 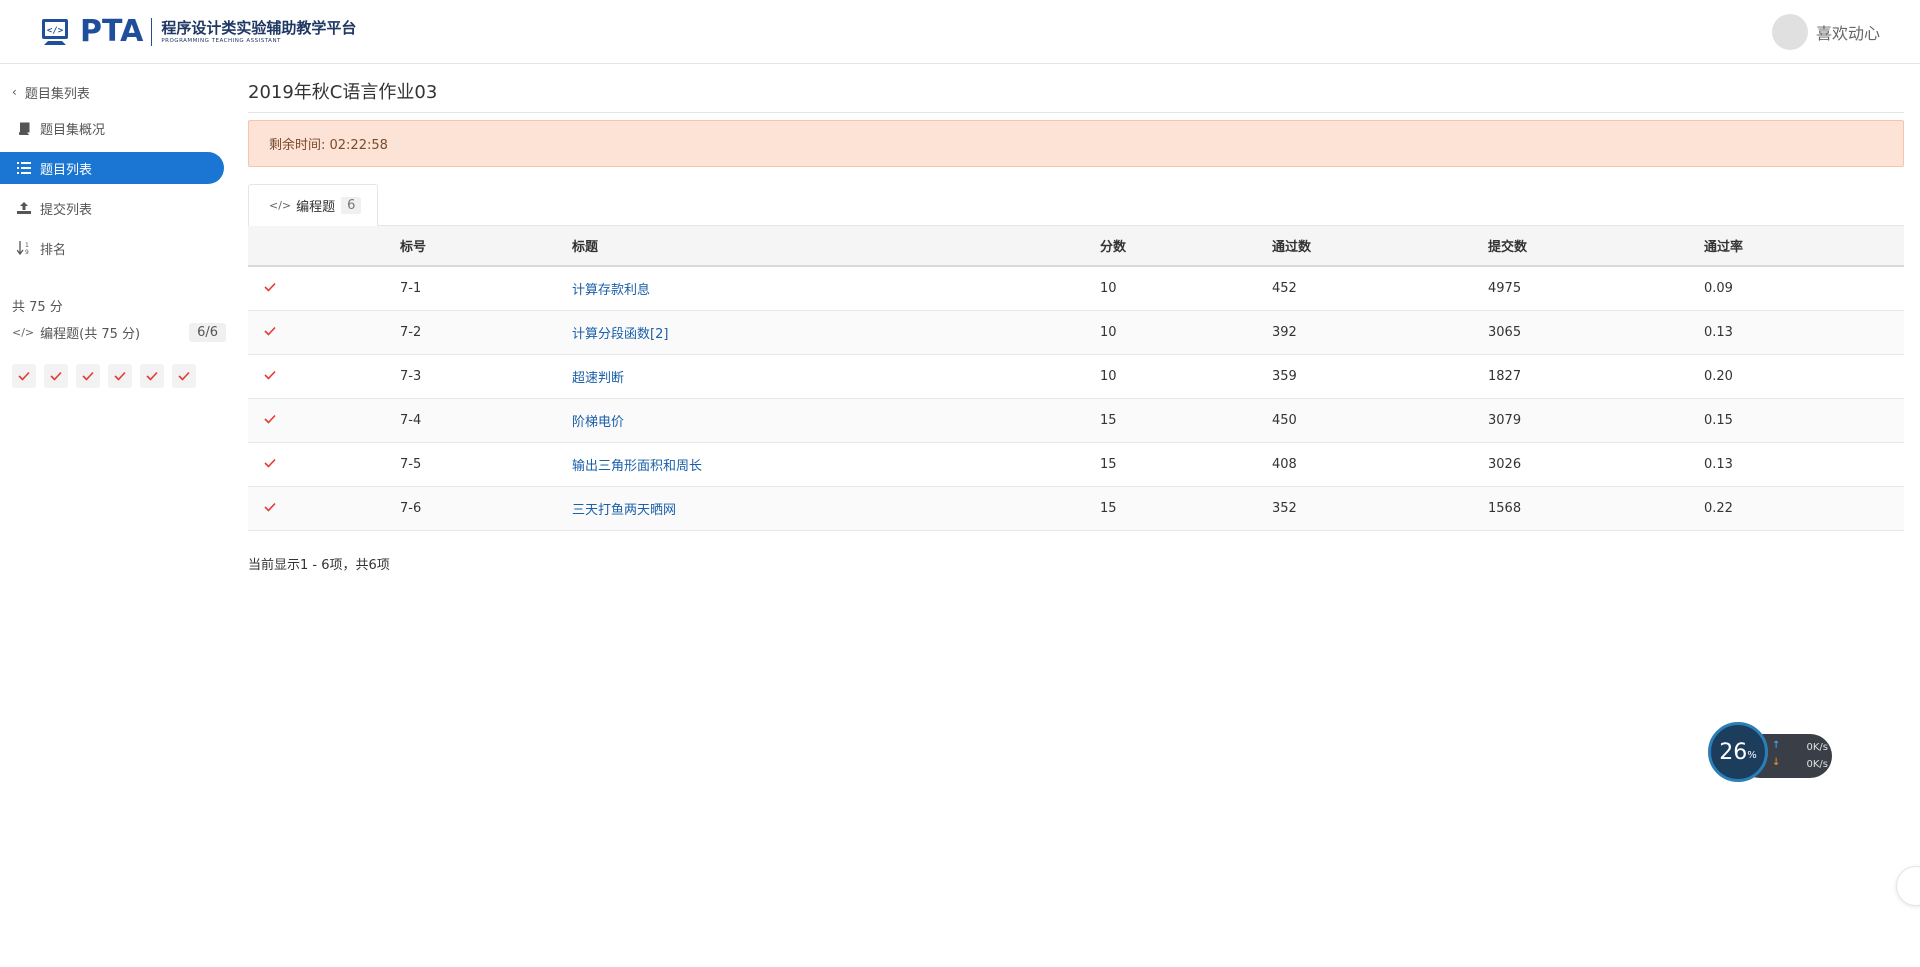 I want to click on problem-id: 7-6, so click(x=411, y=508).